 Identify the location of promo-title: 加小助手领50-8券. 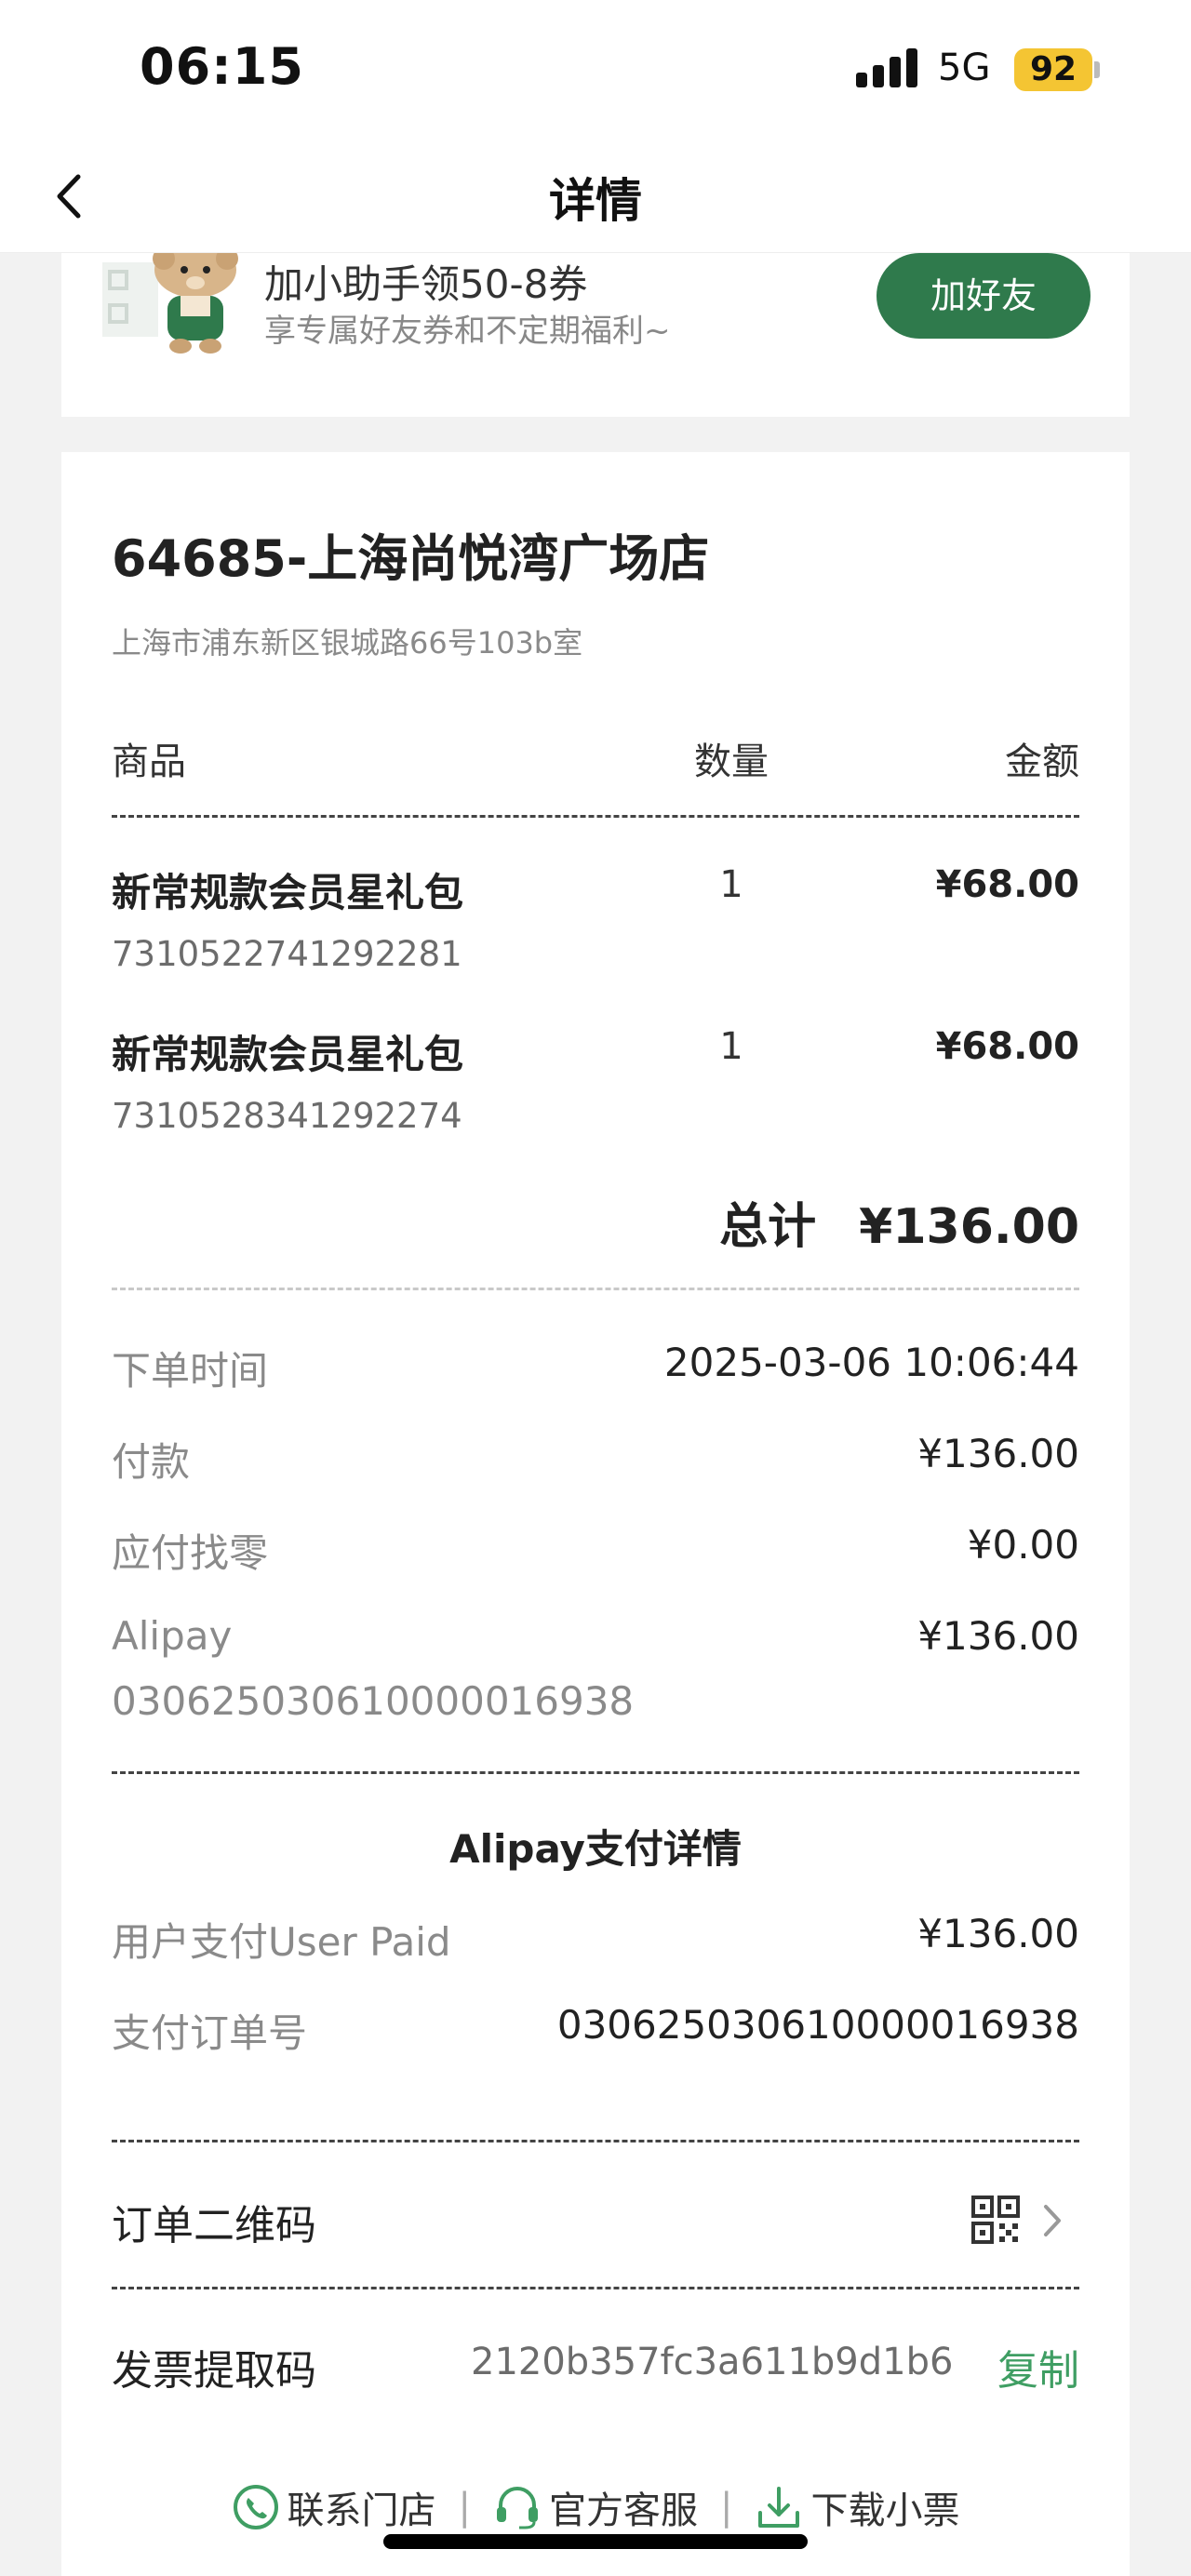
(426, 284).